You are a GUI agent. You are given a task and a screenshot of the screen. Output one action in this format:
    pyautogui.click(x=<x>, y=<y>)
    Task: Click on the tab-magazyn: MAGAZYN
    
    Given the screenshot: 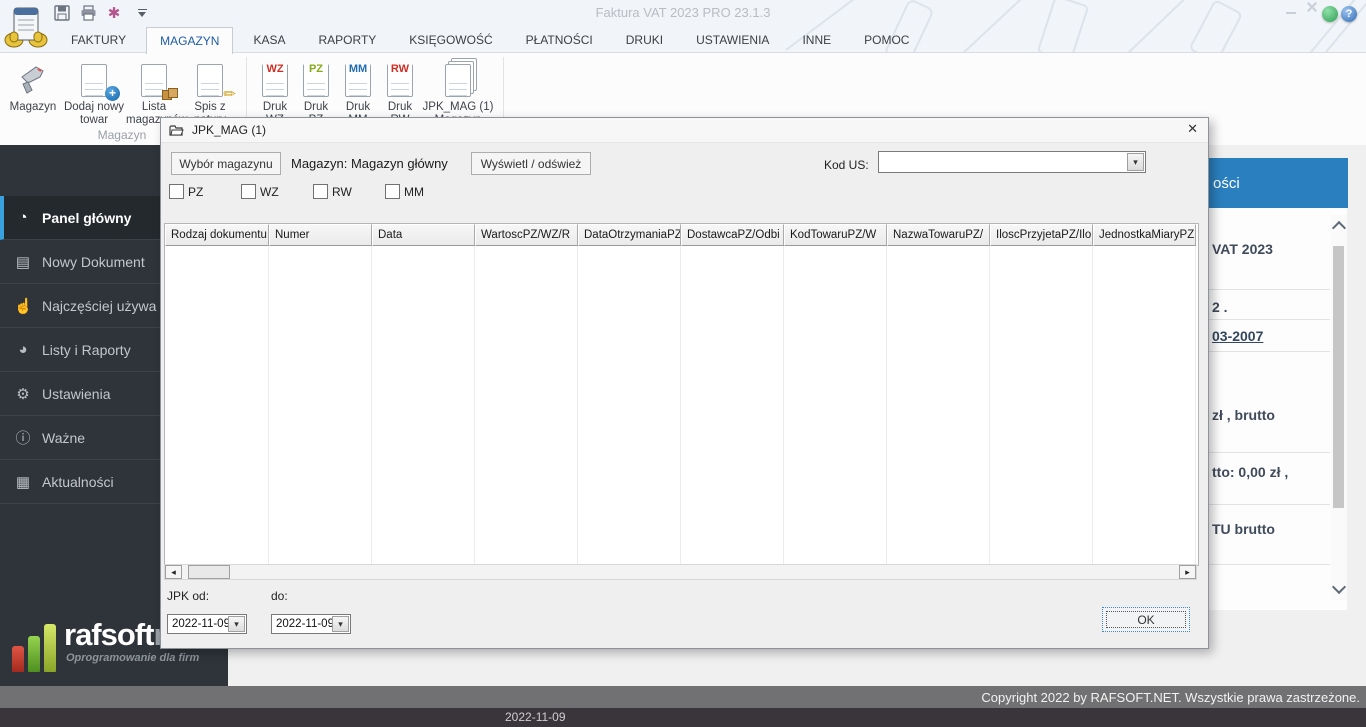 What is the action you would take?
    pyautogui.click(x=190, y=40)
    